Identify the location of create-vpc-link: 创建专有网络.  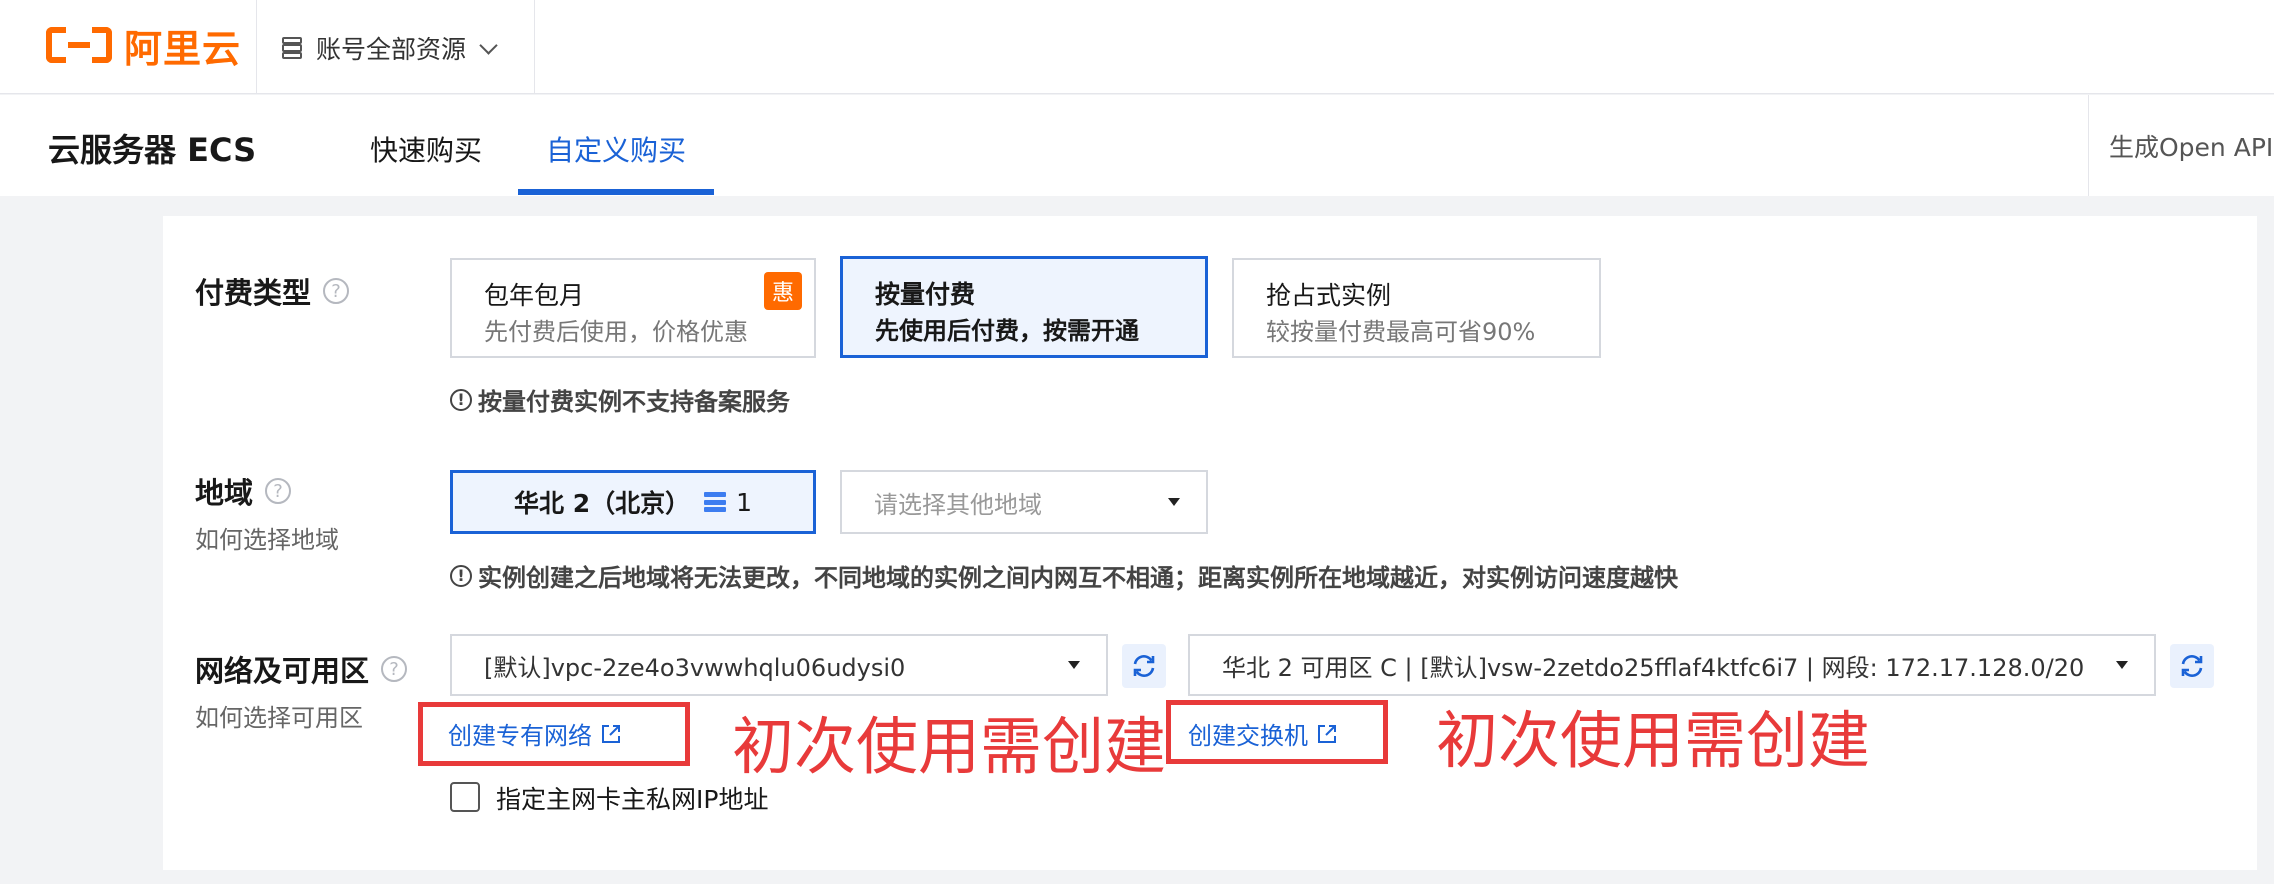
(535, 733).